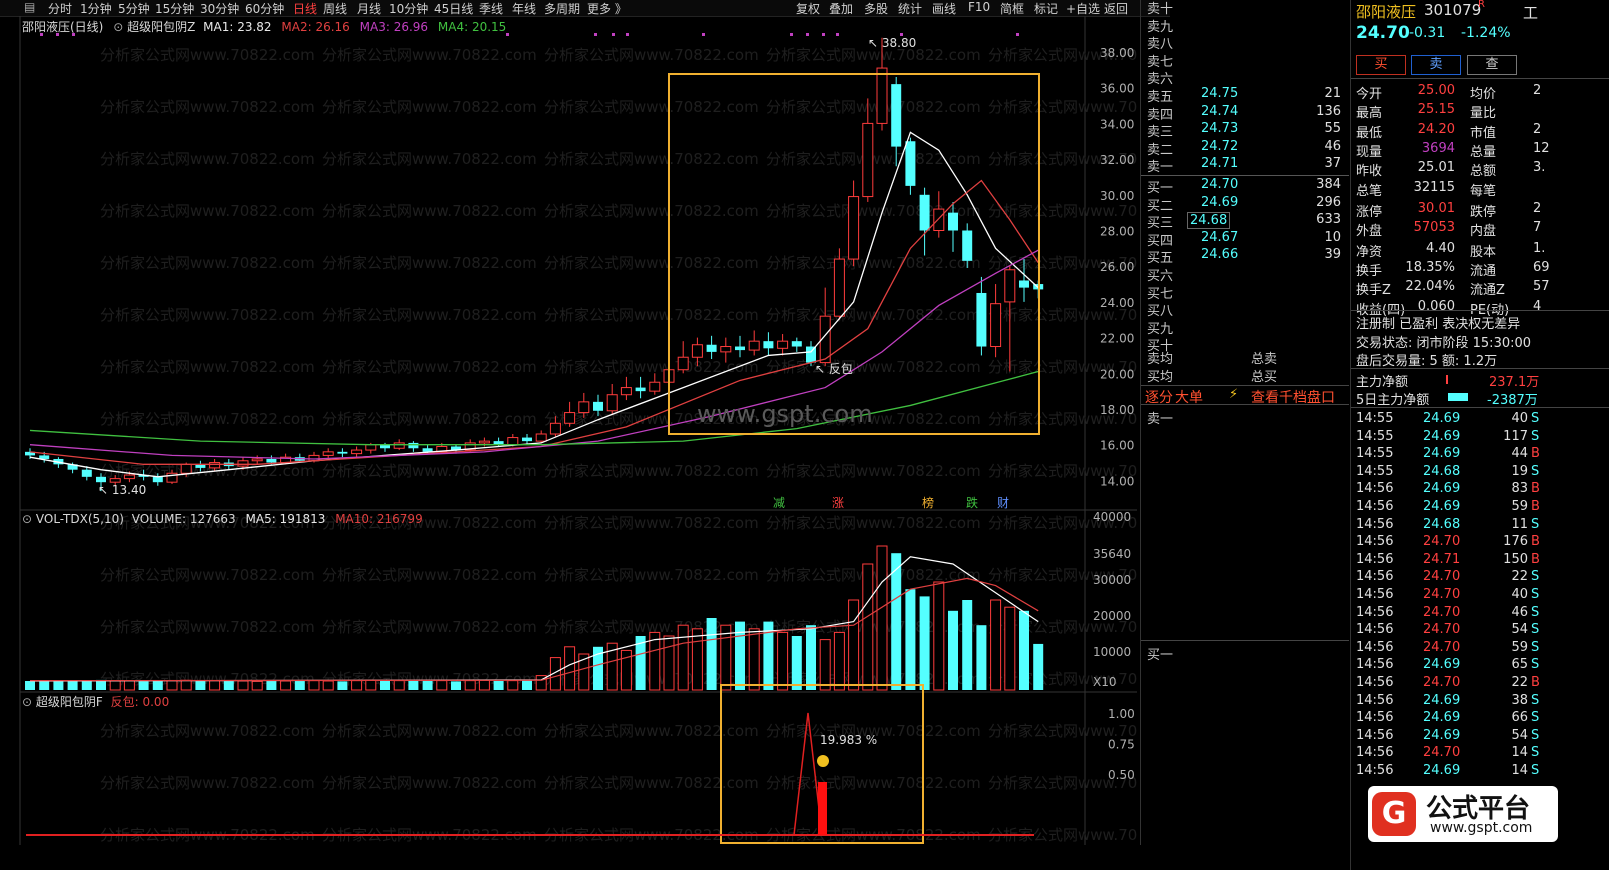 The height and width of the screenshot is (870, 1609). I want to click on bid-level-label: 买二, so click(1160, 206).